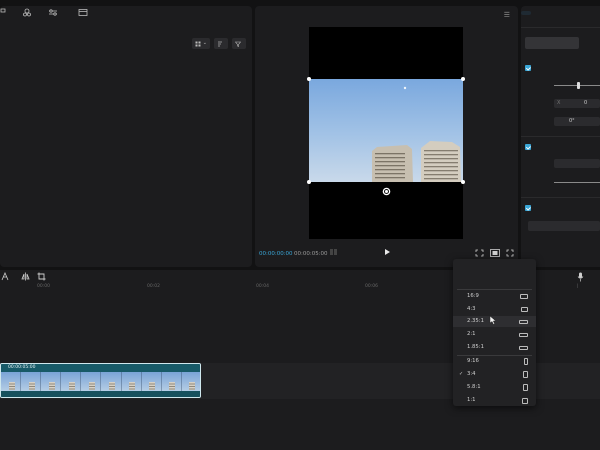 The image size is (600, 450). Describe the element at coordinates (5, 276) in the screenshot. I see `split-icon` at that location.